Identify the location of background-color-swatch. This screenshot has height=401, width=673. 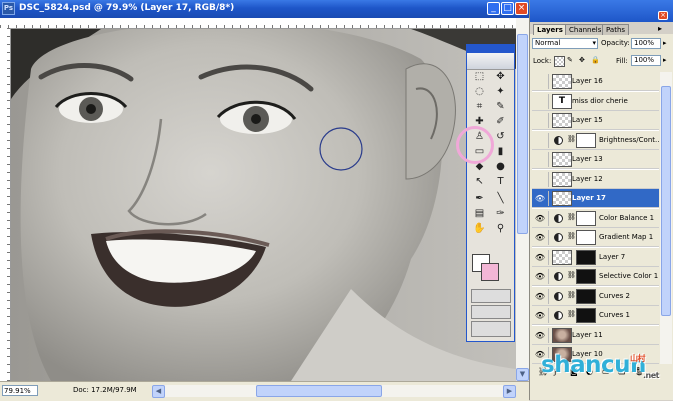
(490, 272).